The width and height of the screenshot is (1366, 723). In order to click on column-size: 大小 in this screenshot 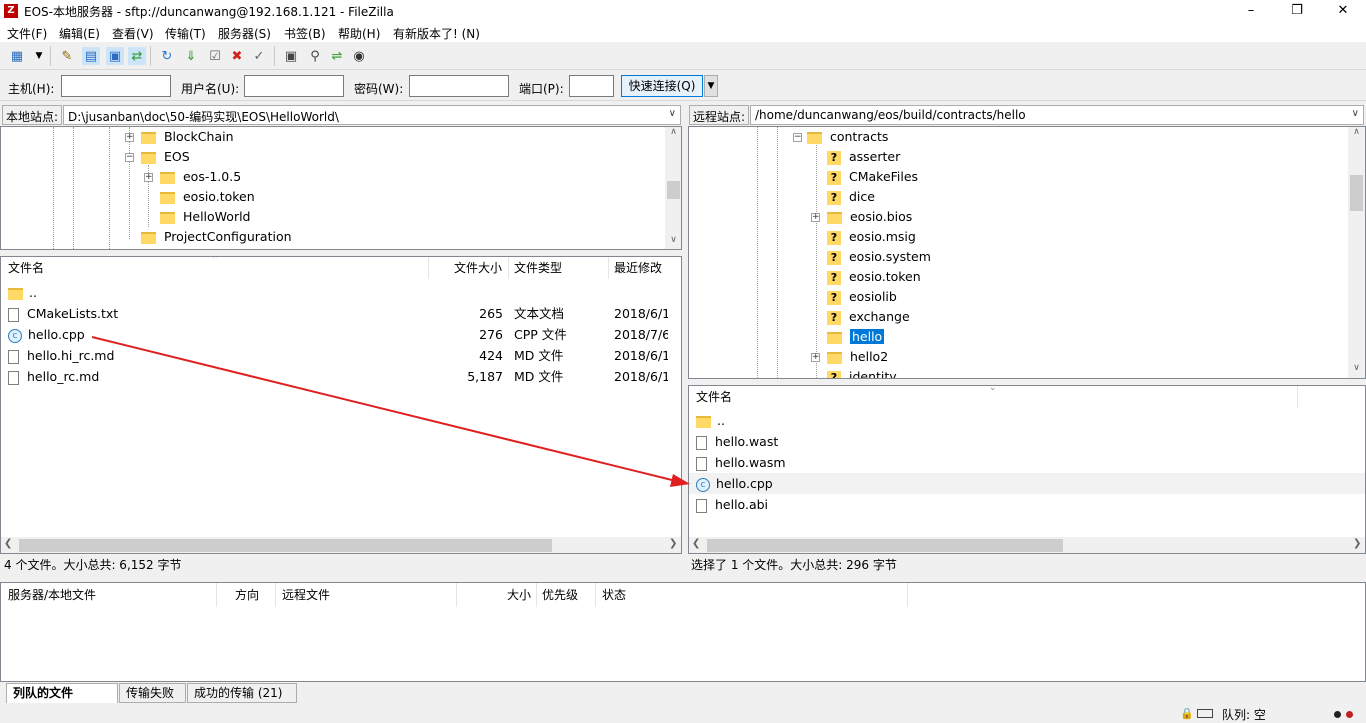, I will do `click(519, 595)`.